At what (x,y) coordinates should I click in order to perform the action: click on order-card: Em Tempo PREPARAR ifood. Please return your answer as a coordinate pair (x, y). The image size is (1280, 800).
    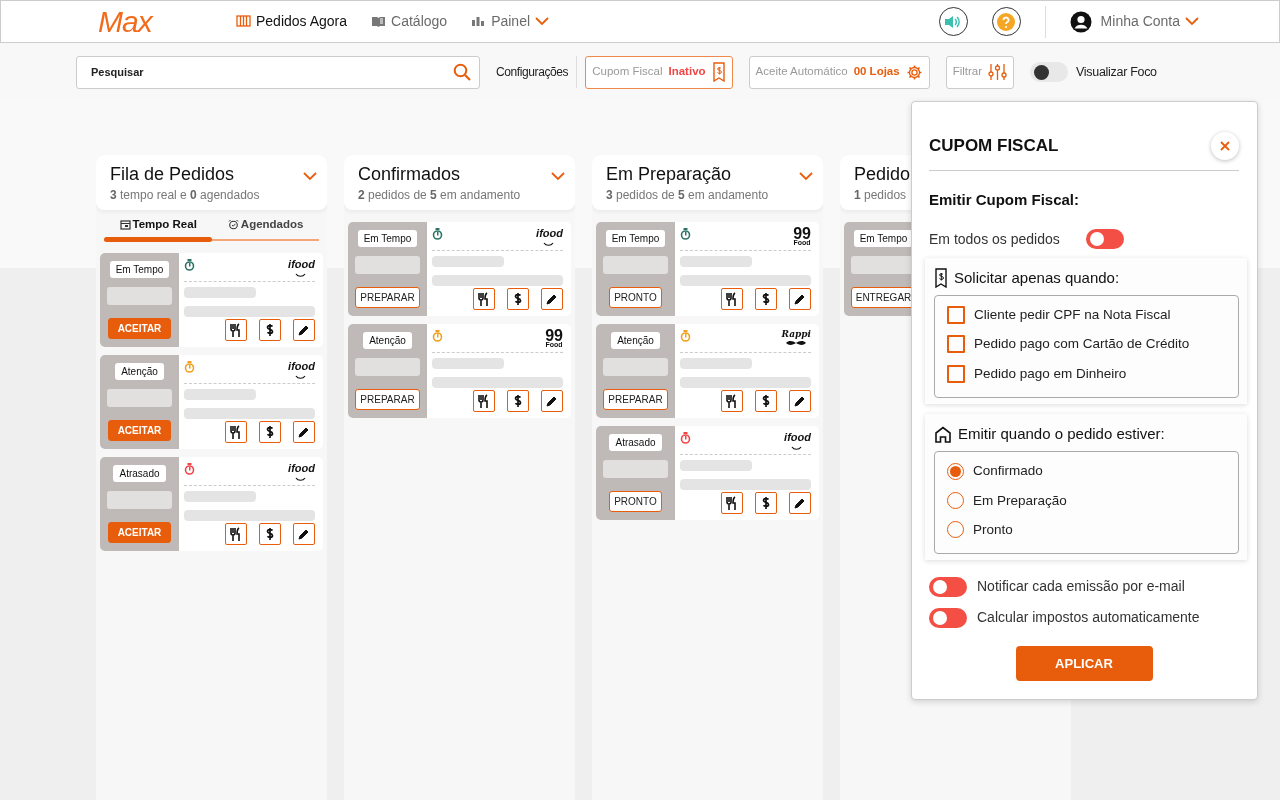
    Looking at the image, I should click on (459, 268).